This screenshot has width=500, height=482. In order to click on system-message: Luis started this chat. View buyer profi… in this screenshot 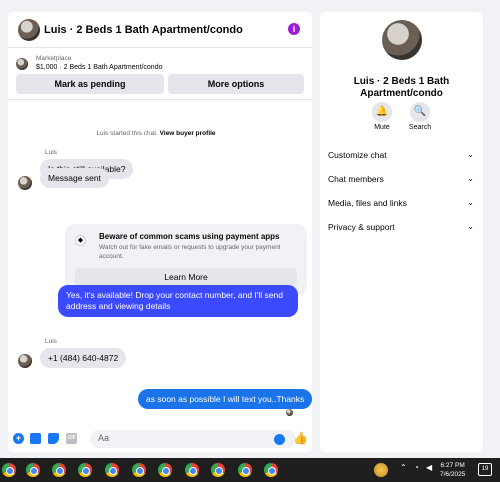, I will do `click(156, 133)`.